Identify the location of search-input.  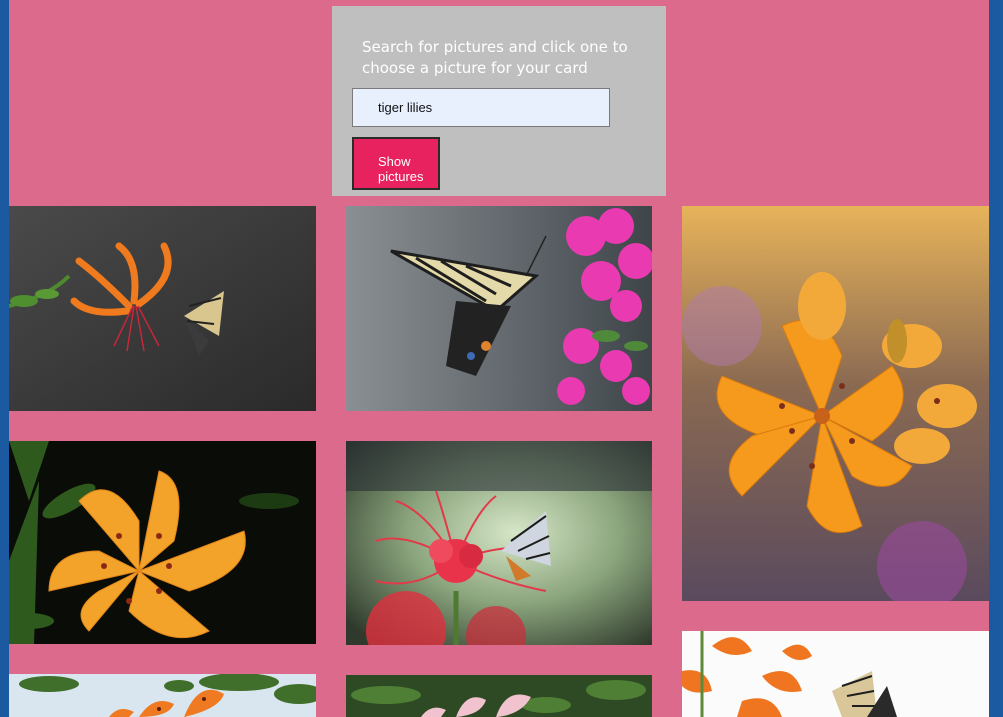
(481, 107).